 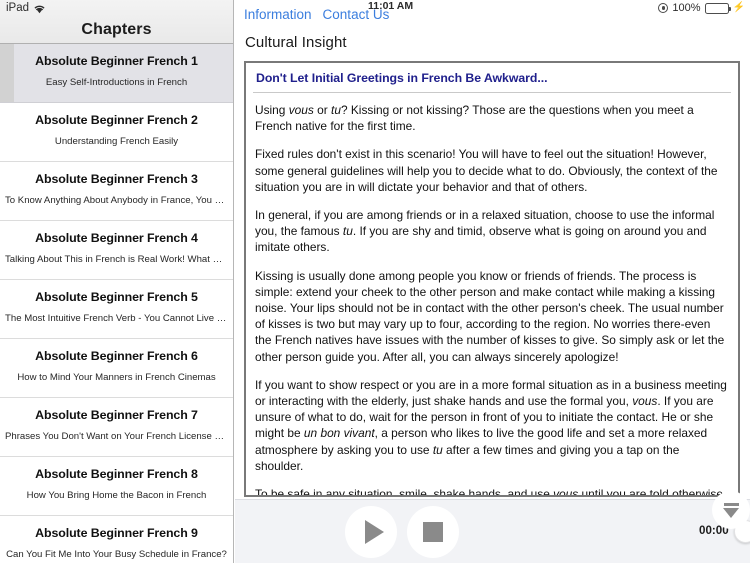 What do you see at coordinates (116, 61) in the screenshot?
I see `chapter-title: Absolute Beginner French 1` at bounding box center [116, 61].